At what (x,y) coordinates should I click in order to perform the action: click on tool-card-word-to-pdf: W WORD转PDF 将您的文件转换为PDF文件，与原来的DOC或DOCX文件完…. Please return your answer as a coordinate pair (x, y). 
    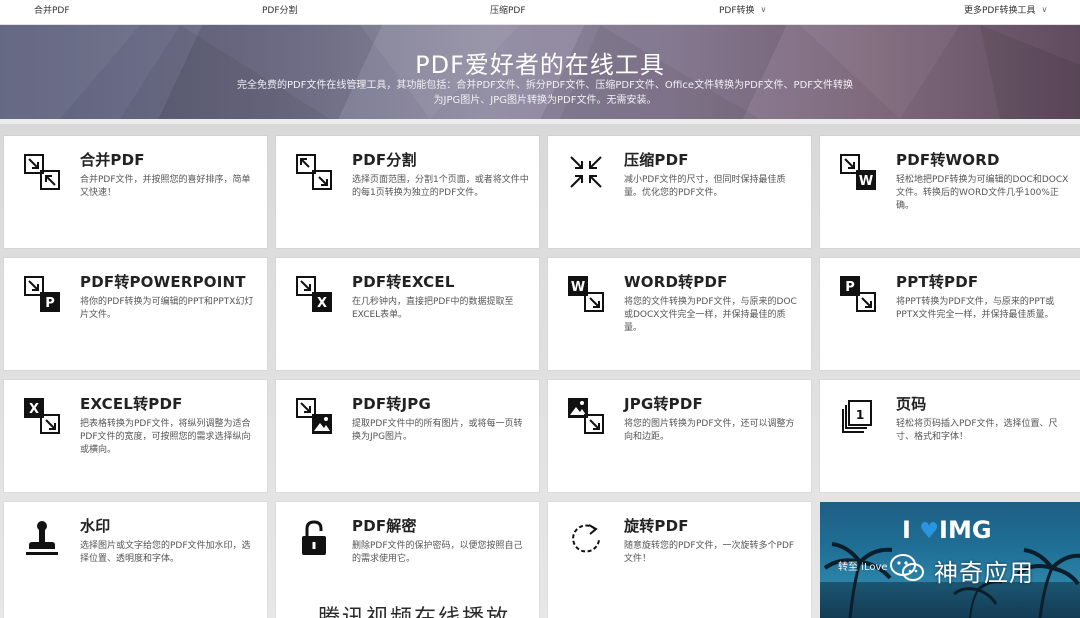
    Looking at the image, I should click on (679, 314).